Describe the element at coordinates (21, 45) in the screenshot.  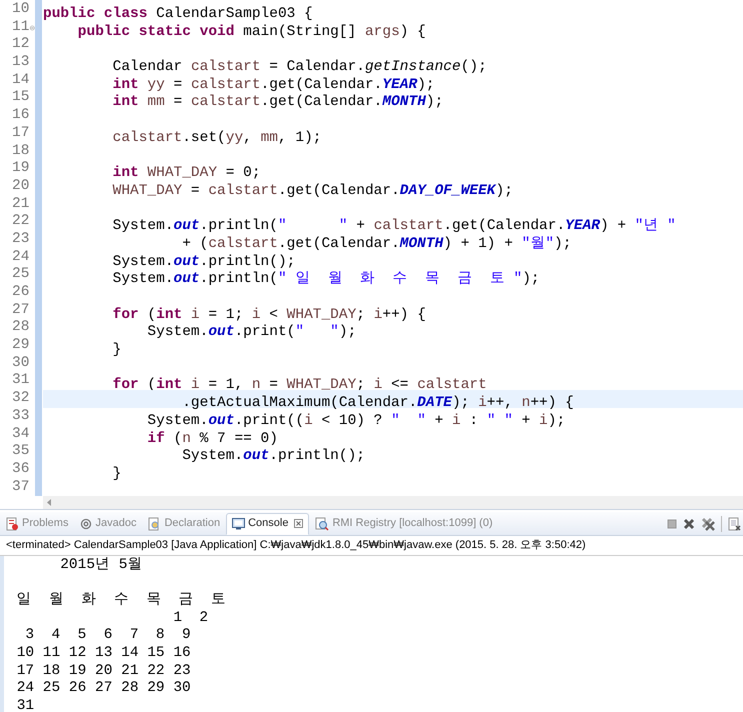
I see `line-number: 12` at that location.